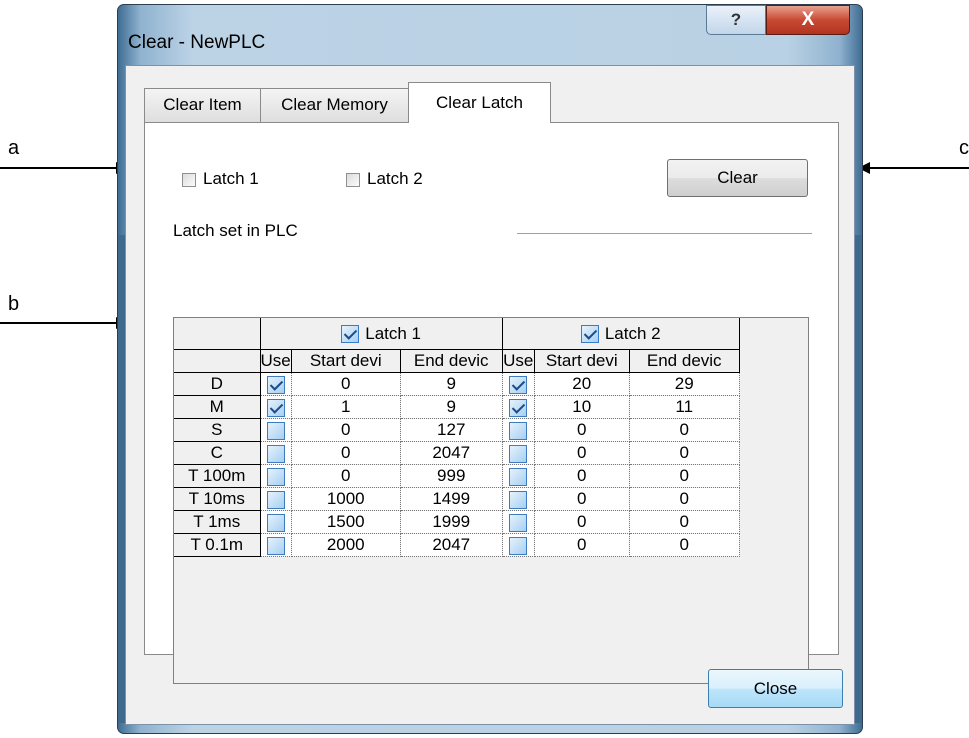 The image size is (969, 738). What do you see at coordinates (808, 20) in the screenshot?
I see `window-close-button: X` at bounding box center [808, 20].